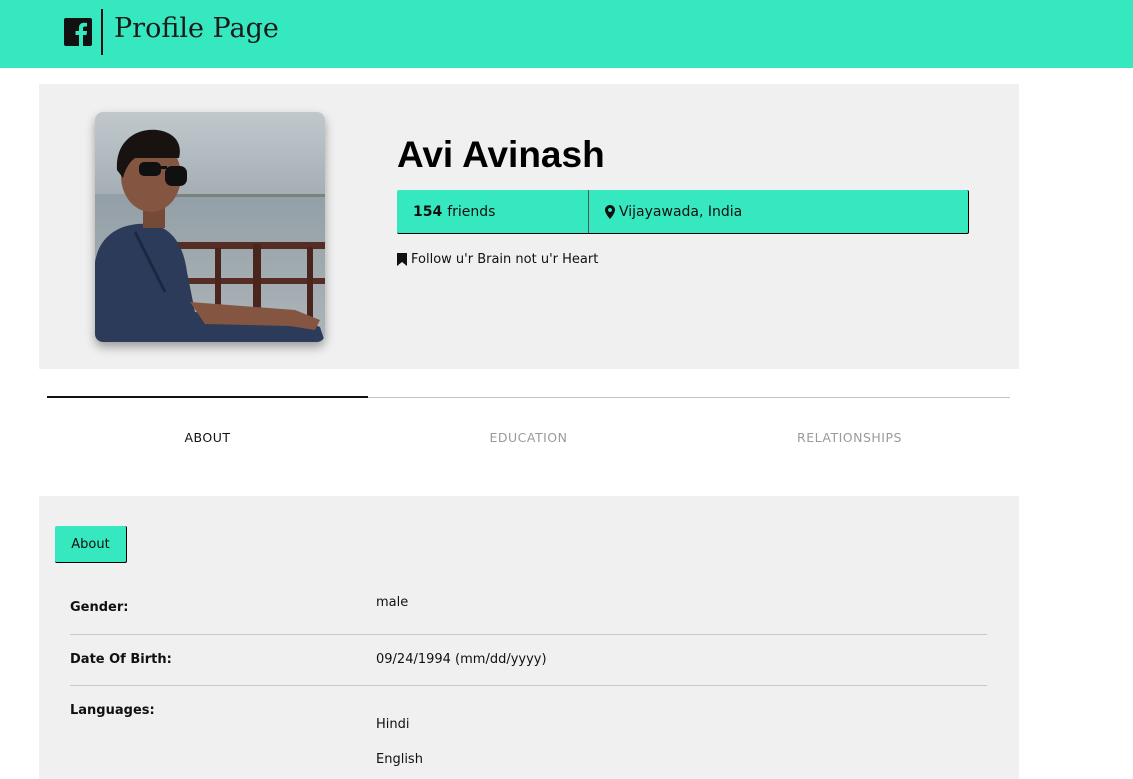 The height and width of the screenshot is (779, 1133). What do you see at coordinates (91, 544) in the screenshot?
I see `about-button: About` at bounding box center [91, 544].